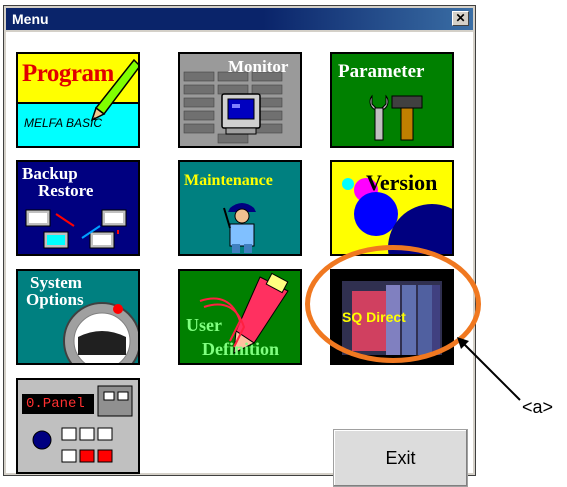 The height and width of the screenshot is (487, 567). What do you see at coordinates (240, 317) in the screenshot?
I see `user-definition-tile: User Definition` at bounding box center [240, 317].